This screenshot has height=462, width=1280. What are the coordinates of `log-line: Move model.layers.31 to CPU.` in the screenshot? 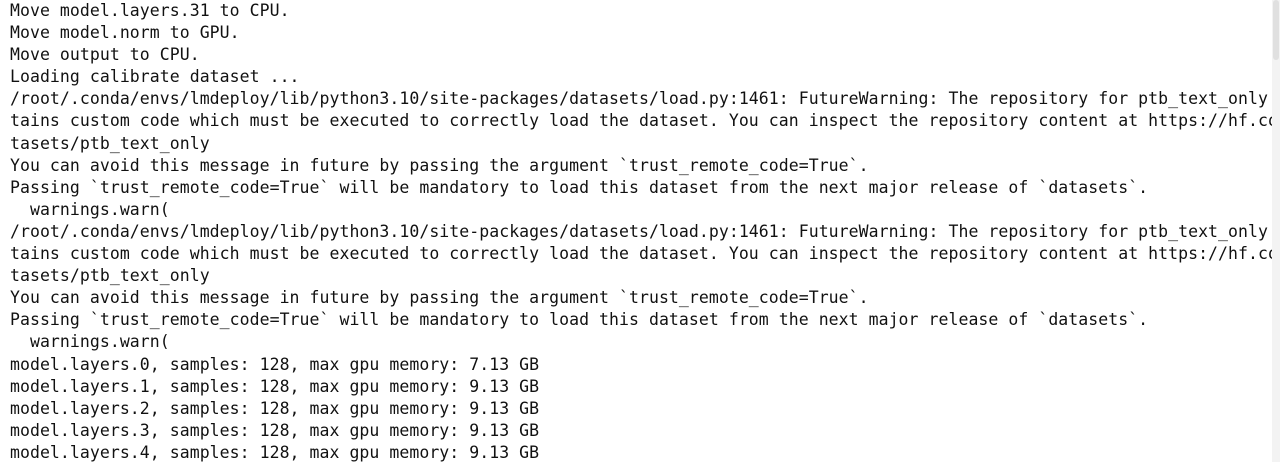 It's located at (150, 10).